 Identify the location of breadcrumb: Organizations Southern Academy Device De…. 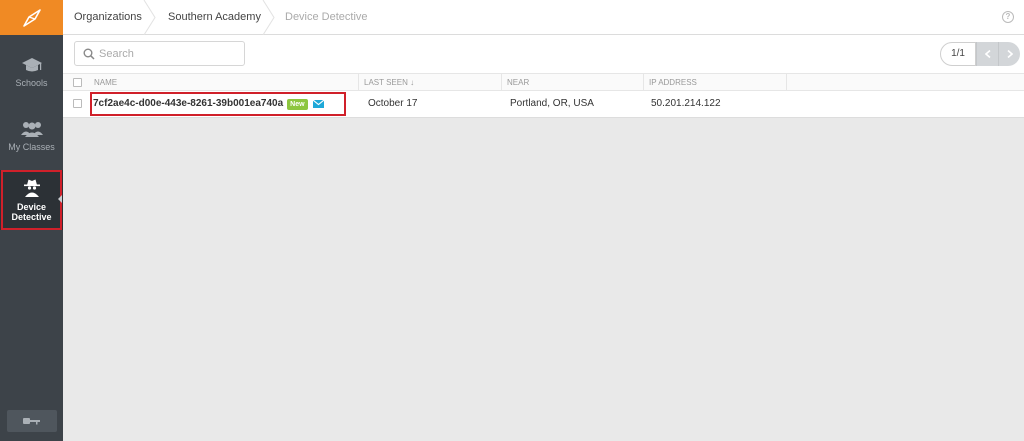
(543, 17).